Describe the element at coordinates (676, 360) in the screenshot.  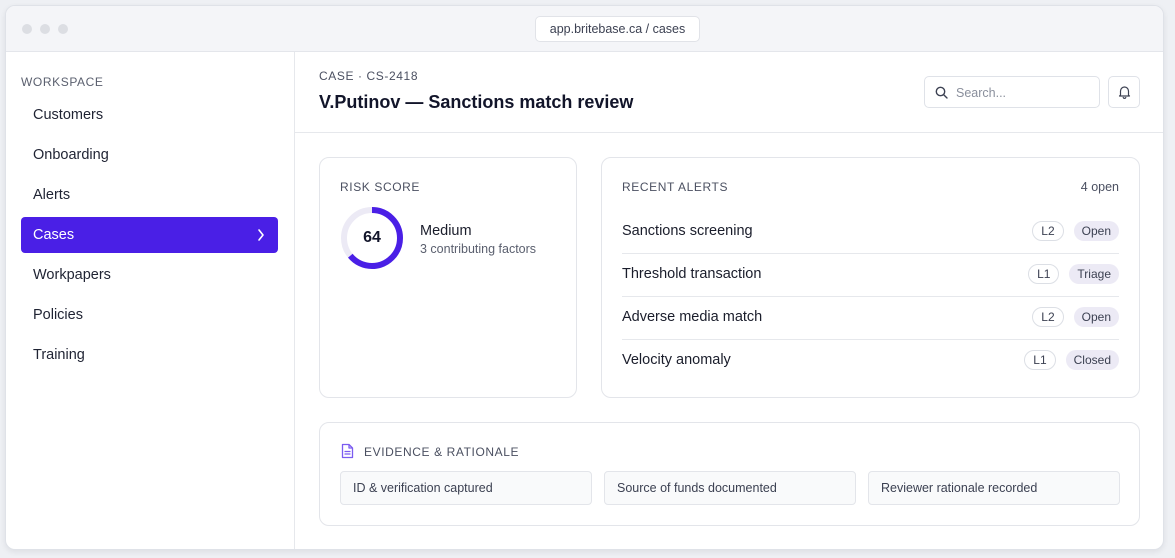
I see `alert-title: Velocity anomaly` at that location.